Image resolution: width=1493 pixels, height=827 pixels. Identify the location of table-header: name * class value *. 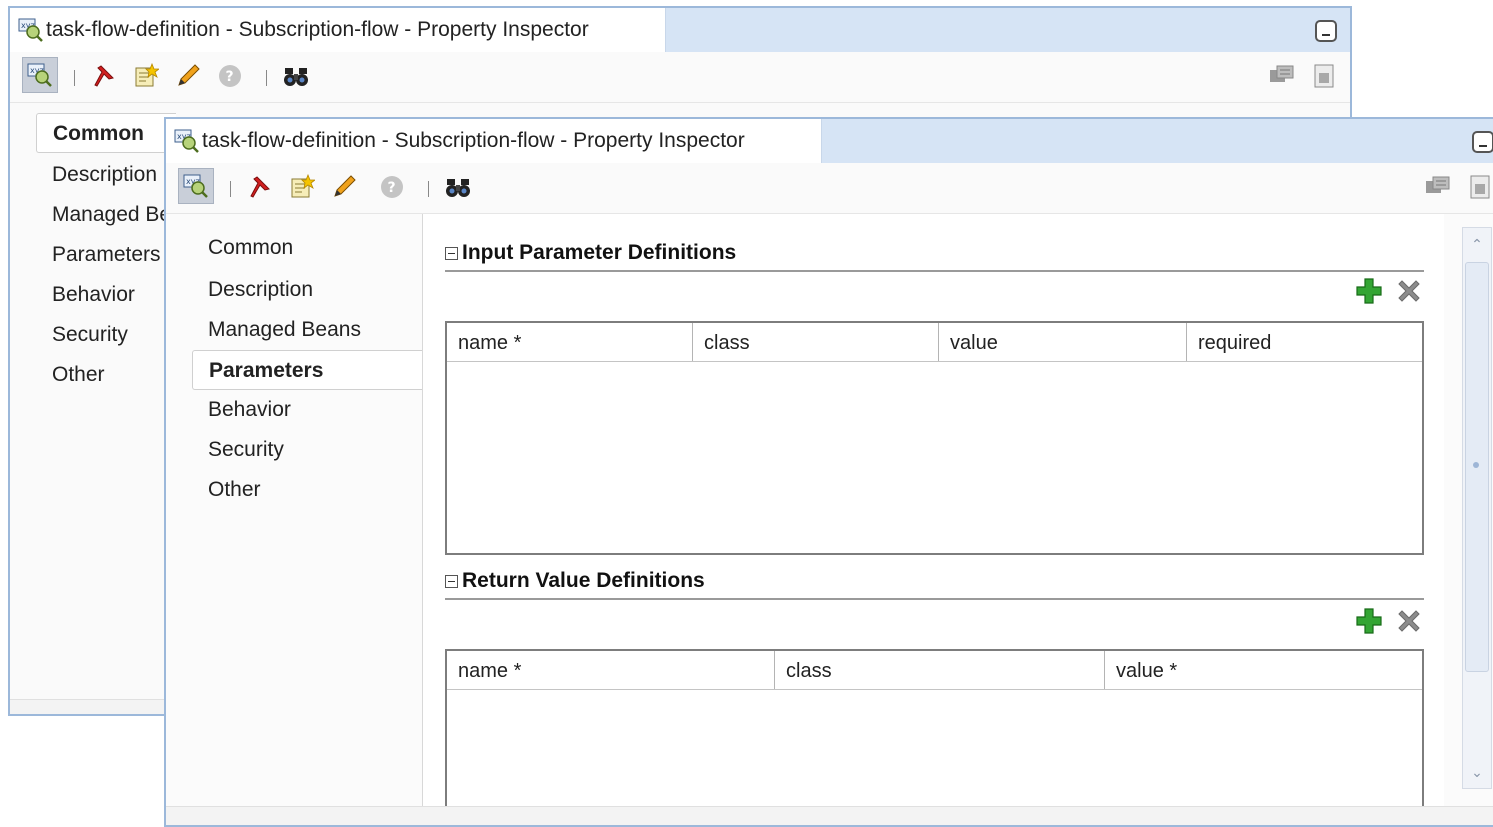
(934, 670).